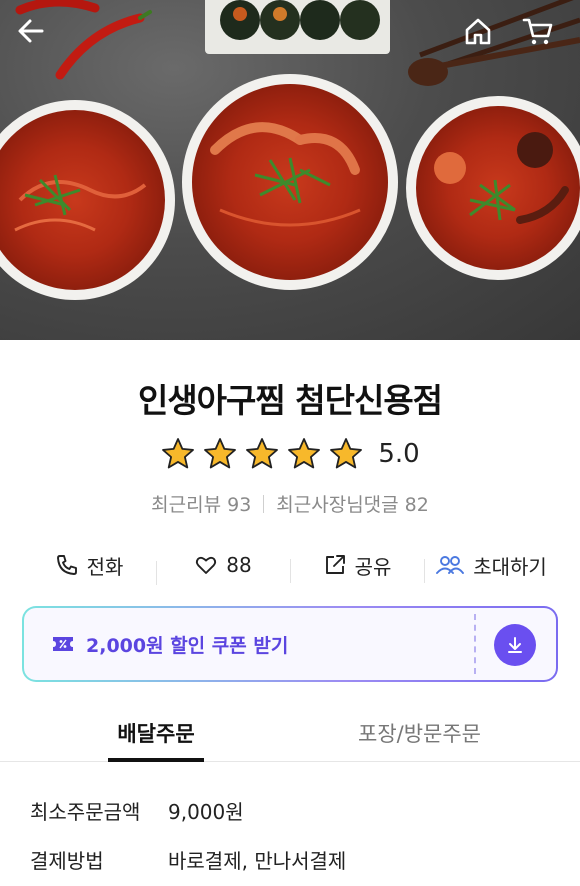 Image resolution: width=580 pixels, height=886 pixels. I want to click on coupon-icon, so click(63, 644).